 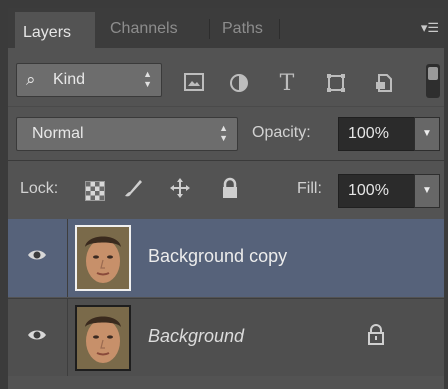 I want to click on blend-row: Normal ▲ ▼ Opacity: 100% ▼, so click(x=226, y=132).